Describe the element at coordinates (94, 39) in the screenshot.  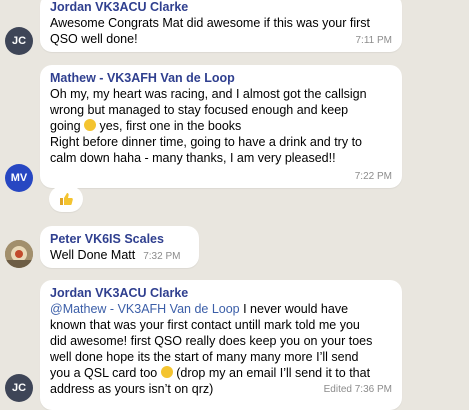
I see `message-text: QSO well done!` at that location.